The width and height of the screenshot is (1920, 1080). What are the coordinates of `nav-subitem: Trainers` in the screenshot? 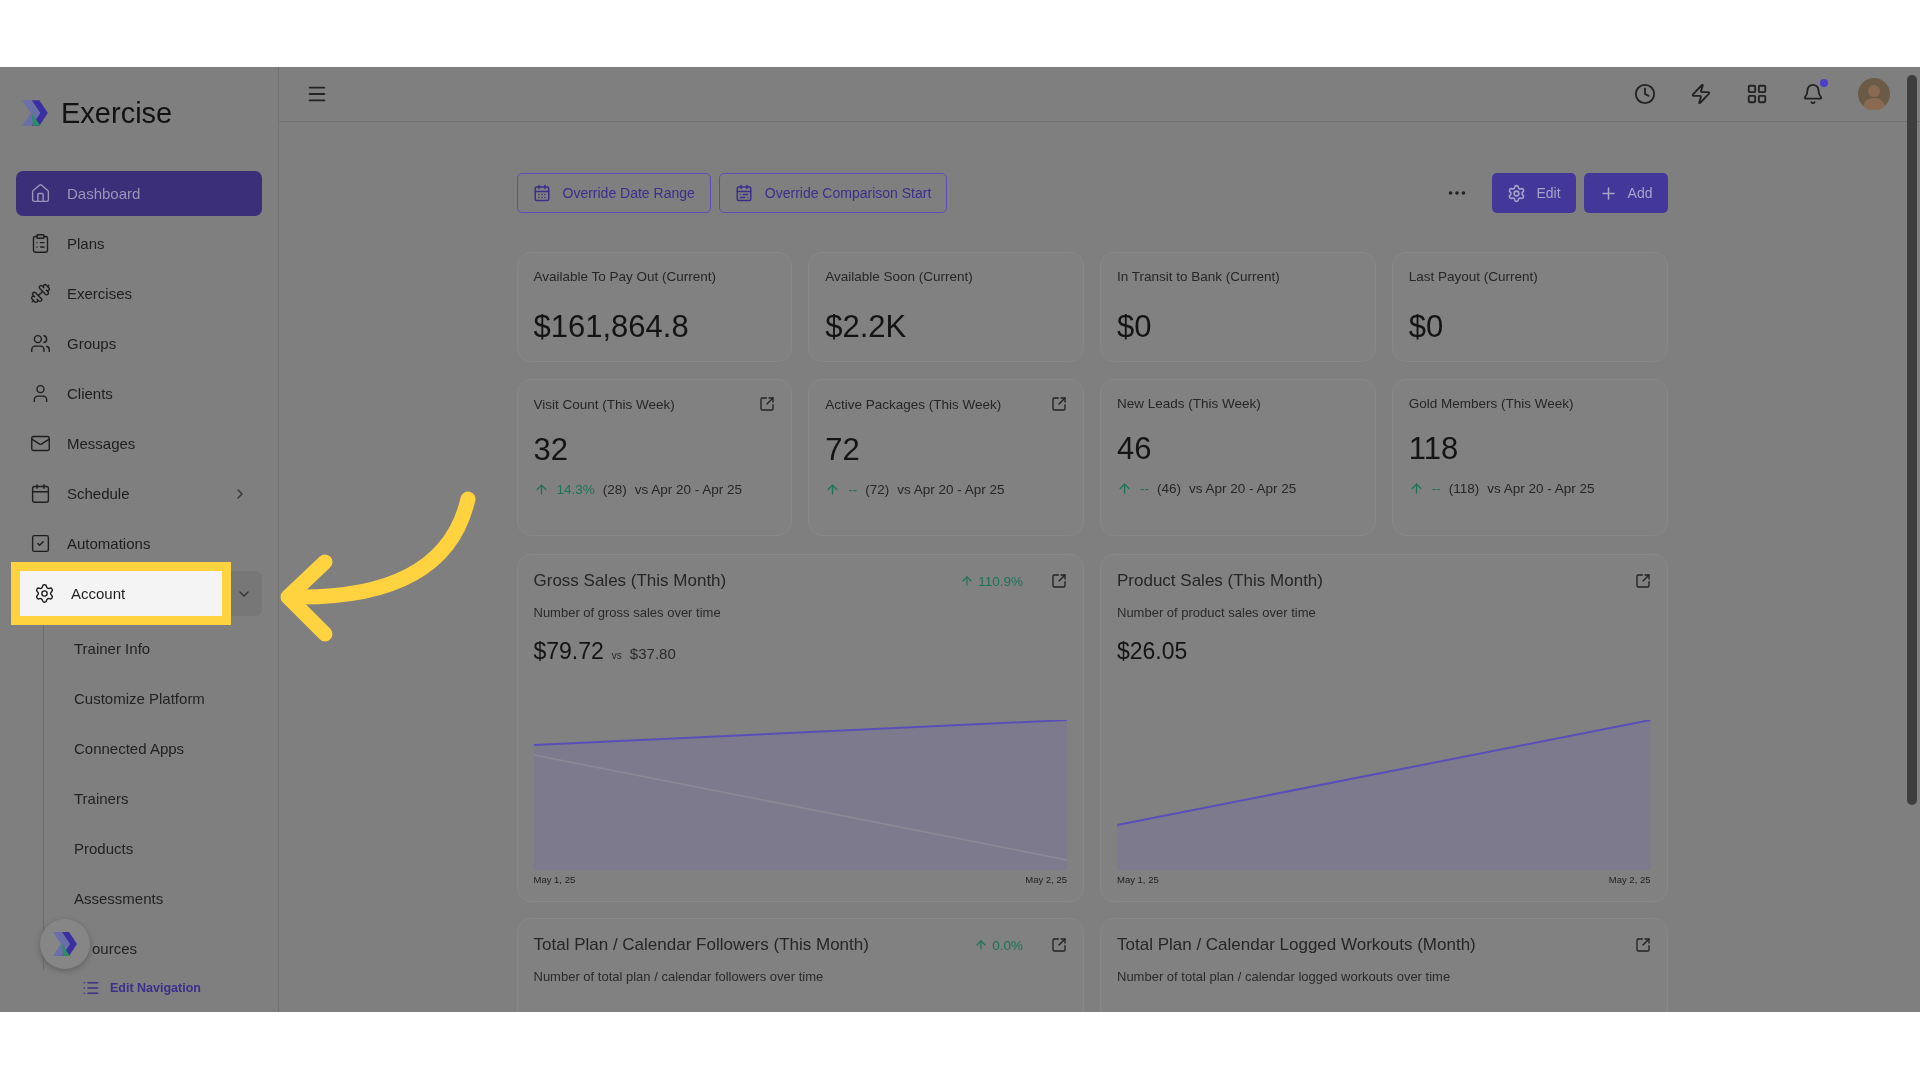 It's located at (86, 798).